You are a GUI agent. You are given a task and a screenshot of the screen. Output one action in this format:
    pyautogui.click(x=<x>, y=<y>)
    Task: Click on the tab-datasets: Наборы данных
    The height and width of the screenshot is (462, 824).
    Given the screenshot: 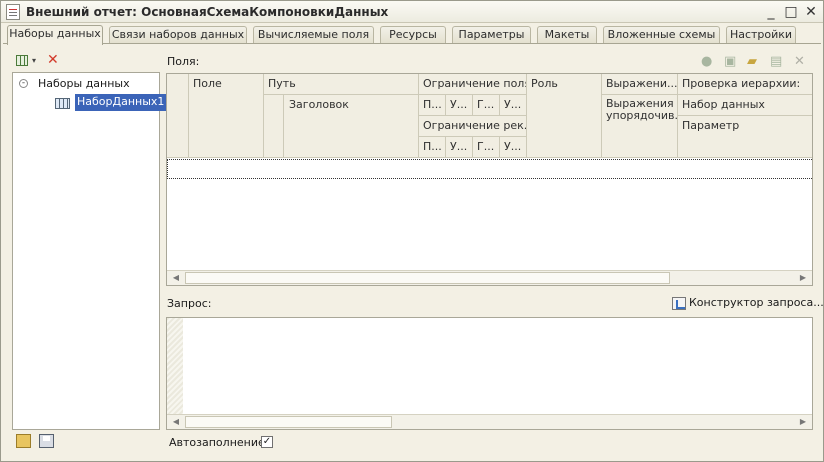 What is the action you would take?
    pyautogui.click(x=55, y=35)
    